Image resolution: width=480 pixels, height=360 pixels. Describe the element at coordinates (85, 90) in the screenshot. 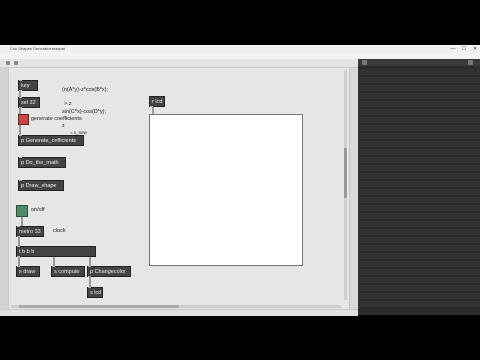

I see `formula-comment-1: (n(A*y)-z*cos(B*x);` at that location.